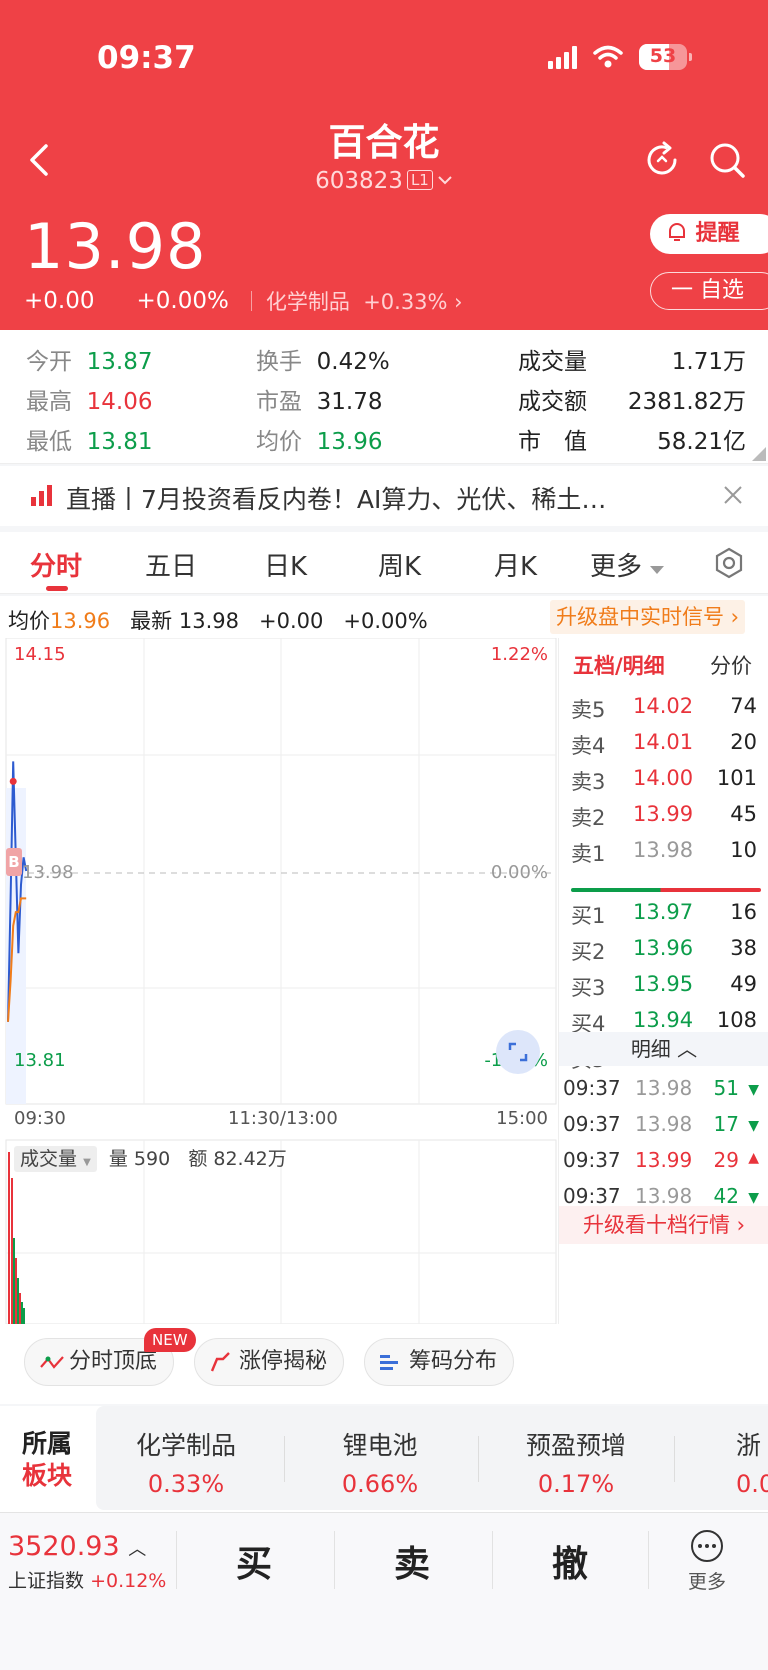 The height and width of the screenshot is (1670, 768). I want to click on sell-button: 卖, so click(412, 1561).